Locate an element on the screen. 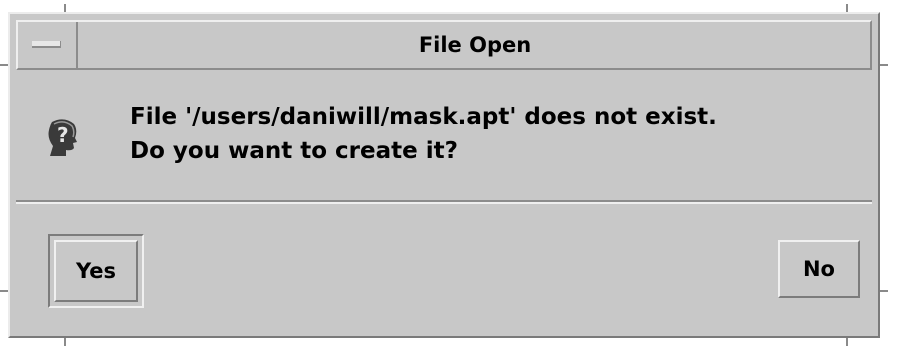 This screenshot has width=900, height=346. window-menu-icon is located at coordinates (46, 44).